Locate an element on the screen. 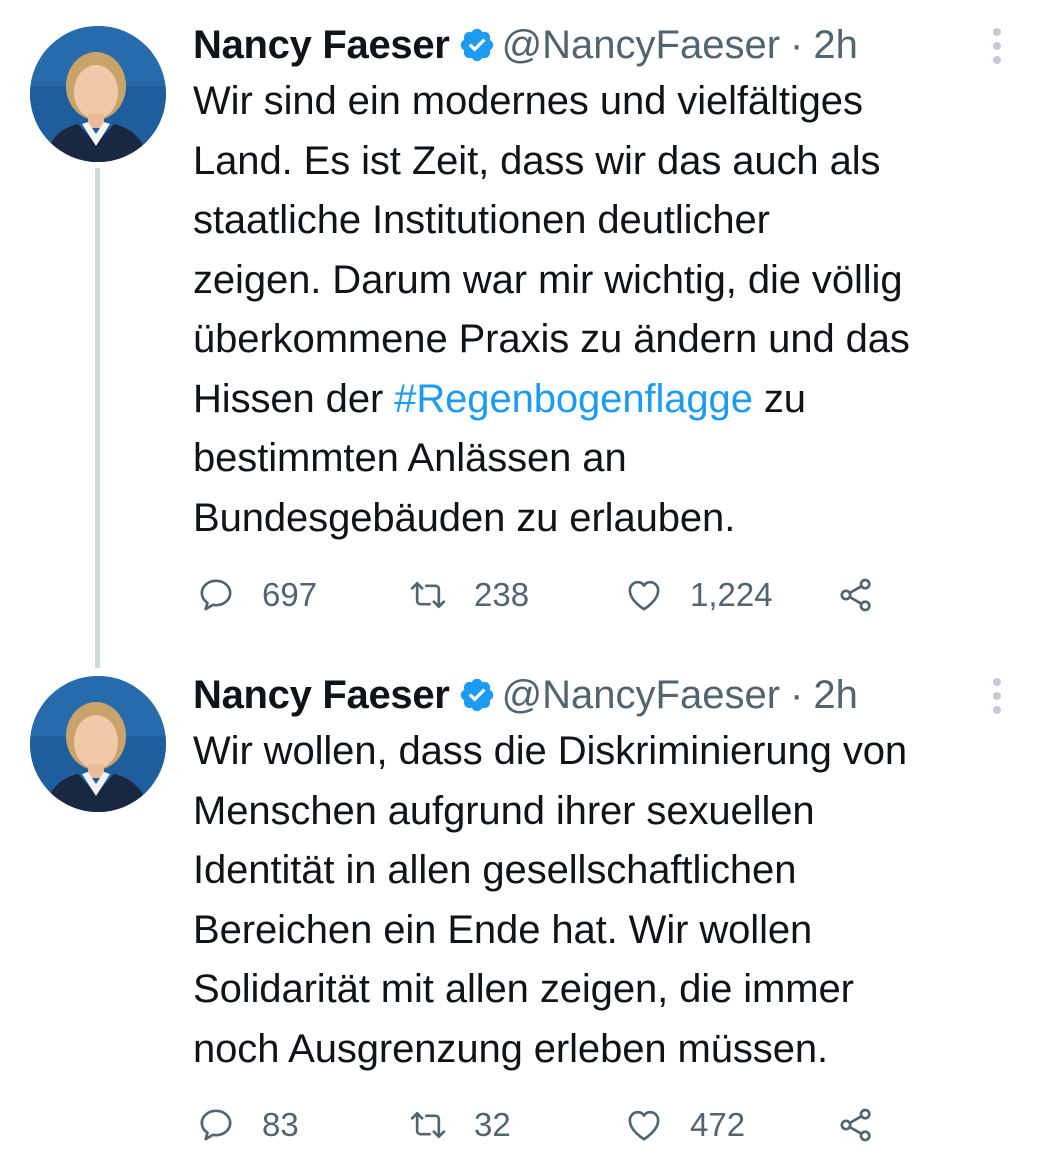  tweet-actions: 83 32 472 is located at coordinates (536, 1125).